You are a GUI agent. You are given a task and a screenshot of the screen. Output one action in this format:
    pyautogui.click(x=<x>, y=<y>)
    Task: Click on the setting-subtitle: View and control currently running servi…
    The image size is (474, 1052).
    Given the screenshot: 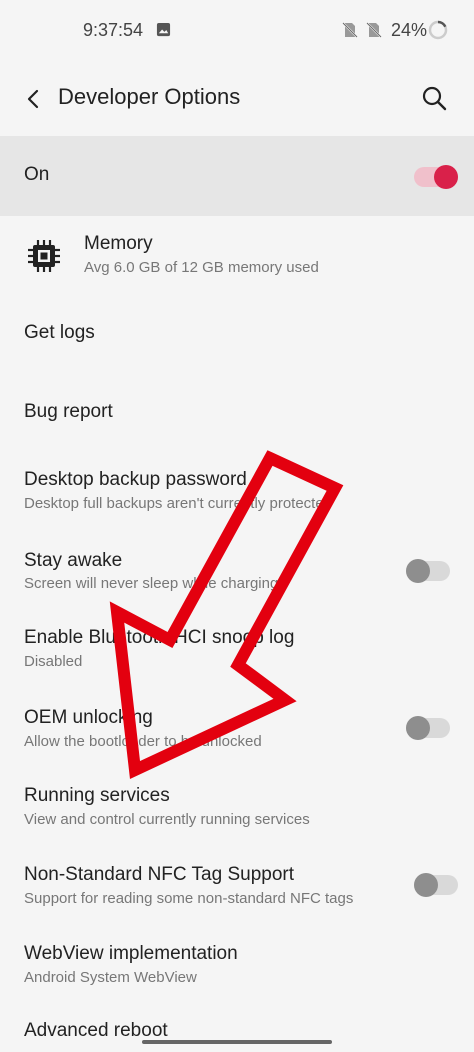 What is the action you would take?
    pyautogui.click(x=167, y=819)
    